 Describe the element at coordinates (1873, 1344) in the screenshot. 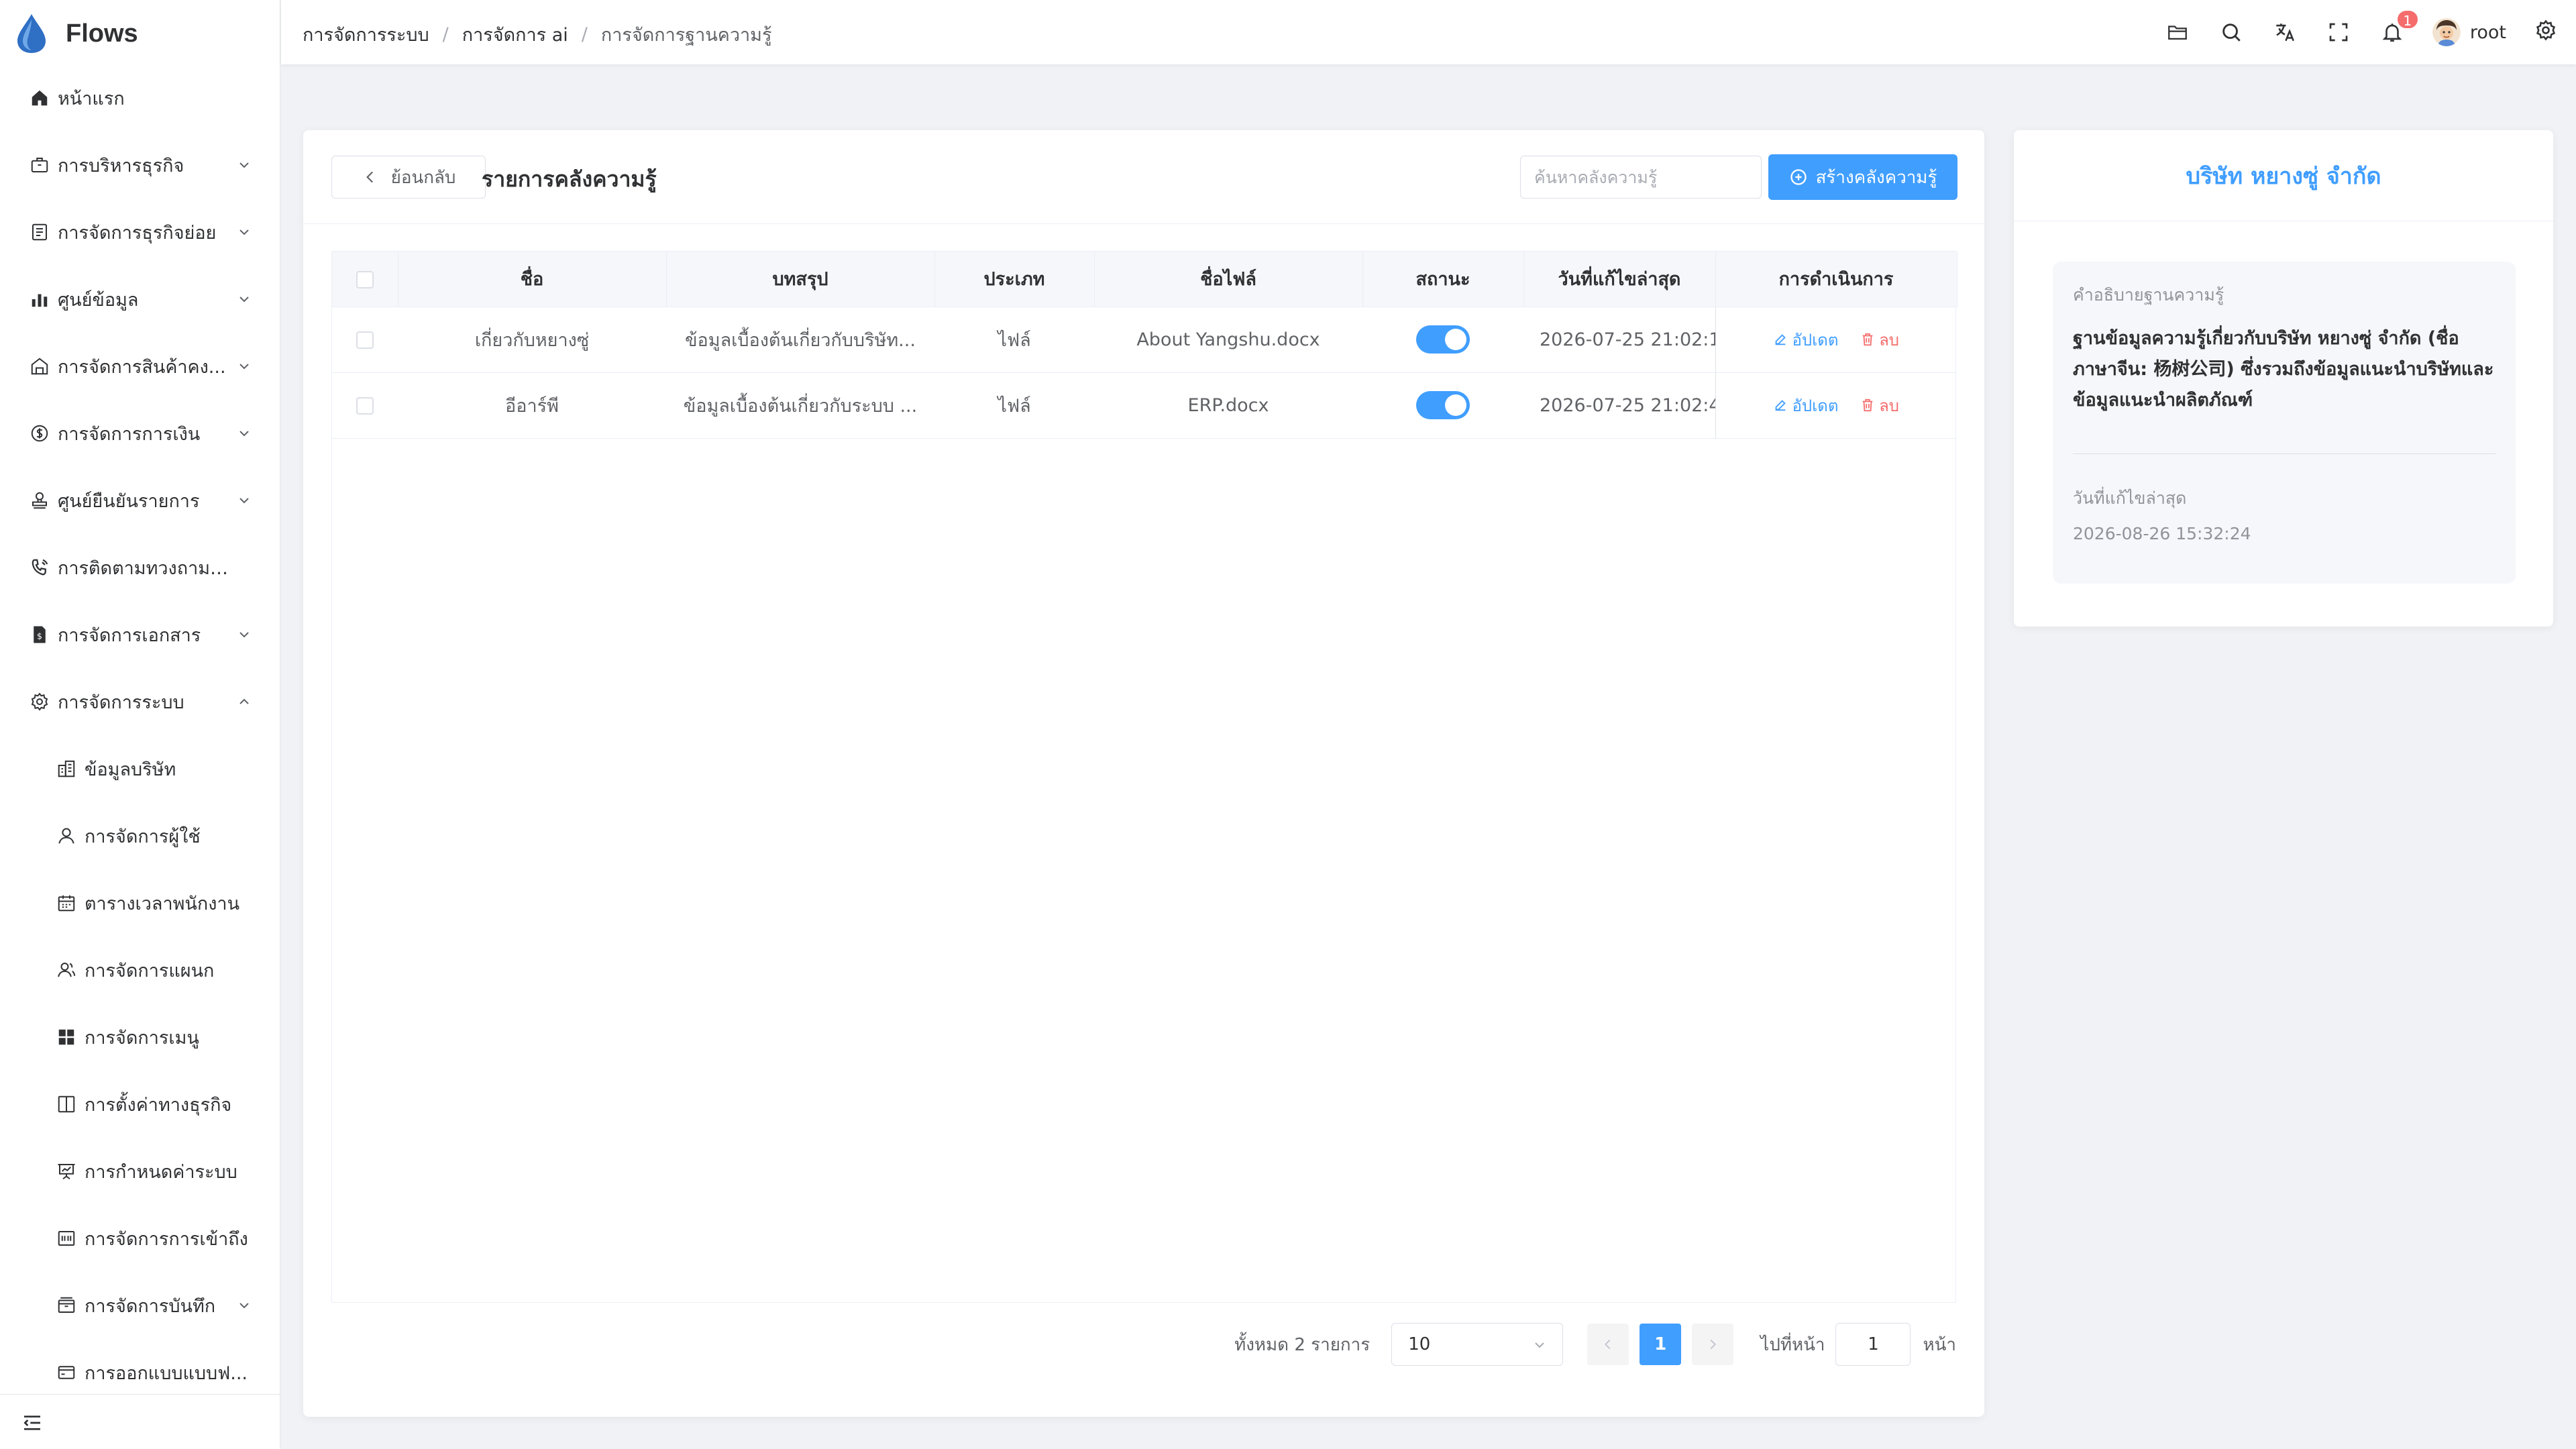

I see `jump-page-input` at that location.